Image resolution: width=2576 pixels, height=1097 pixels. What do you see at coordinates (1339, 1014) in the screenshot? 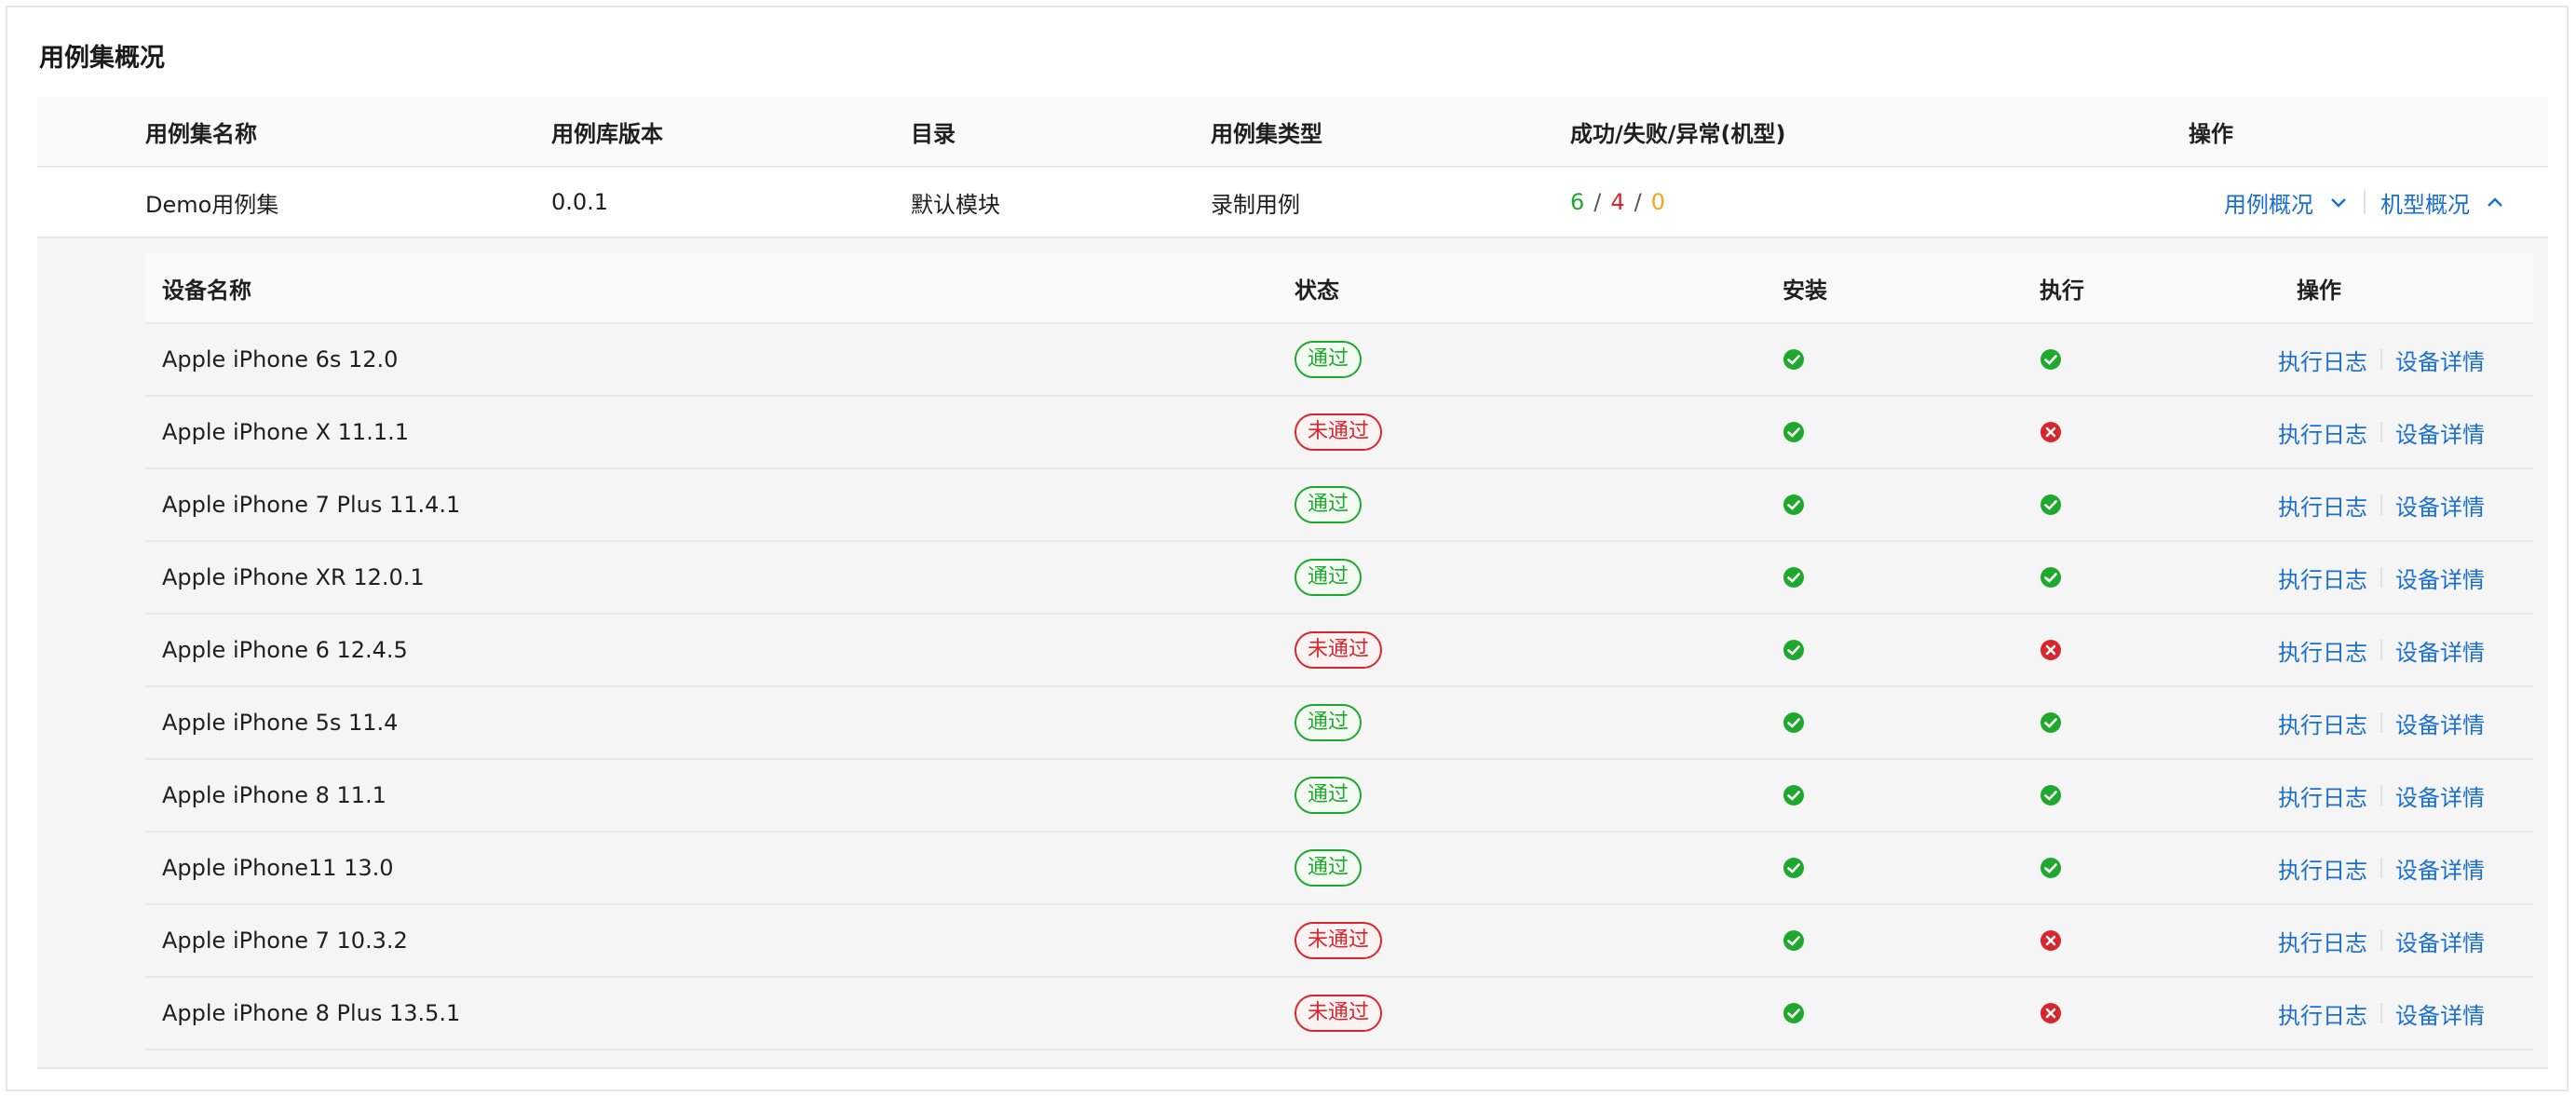
I see `table-row: Apple iPhone 8 Plus 13.5.1 未通过 执行日志 设备详情` at bounding box center [1339, 1014].